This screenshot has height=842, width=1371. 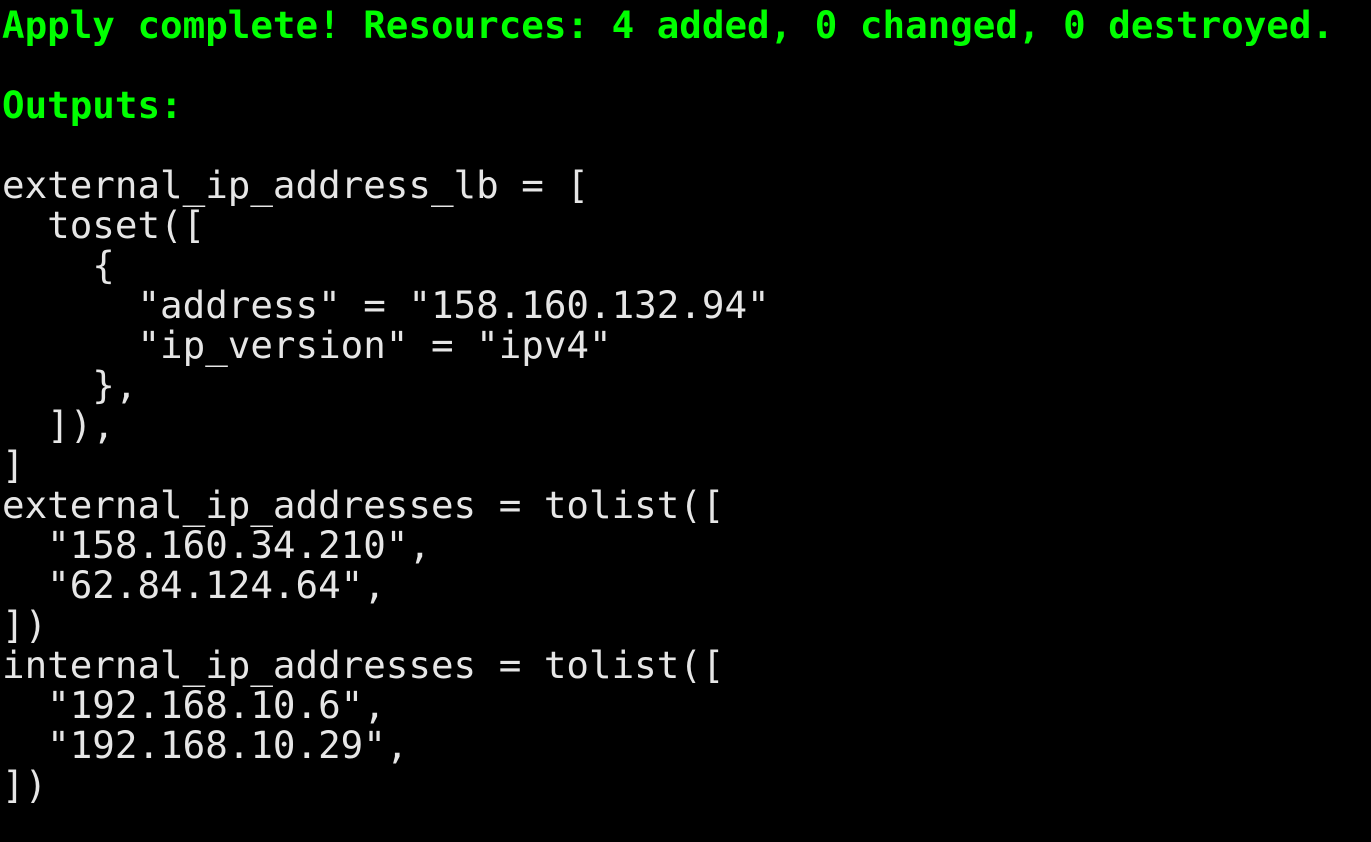 I want to click on output-line: },, so click(x=70, y=385).